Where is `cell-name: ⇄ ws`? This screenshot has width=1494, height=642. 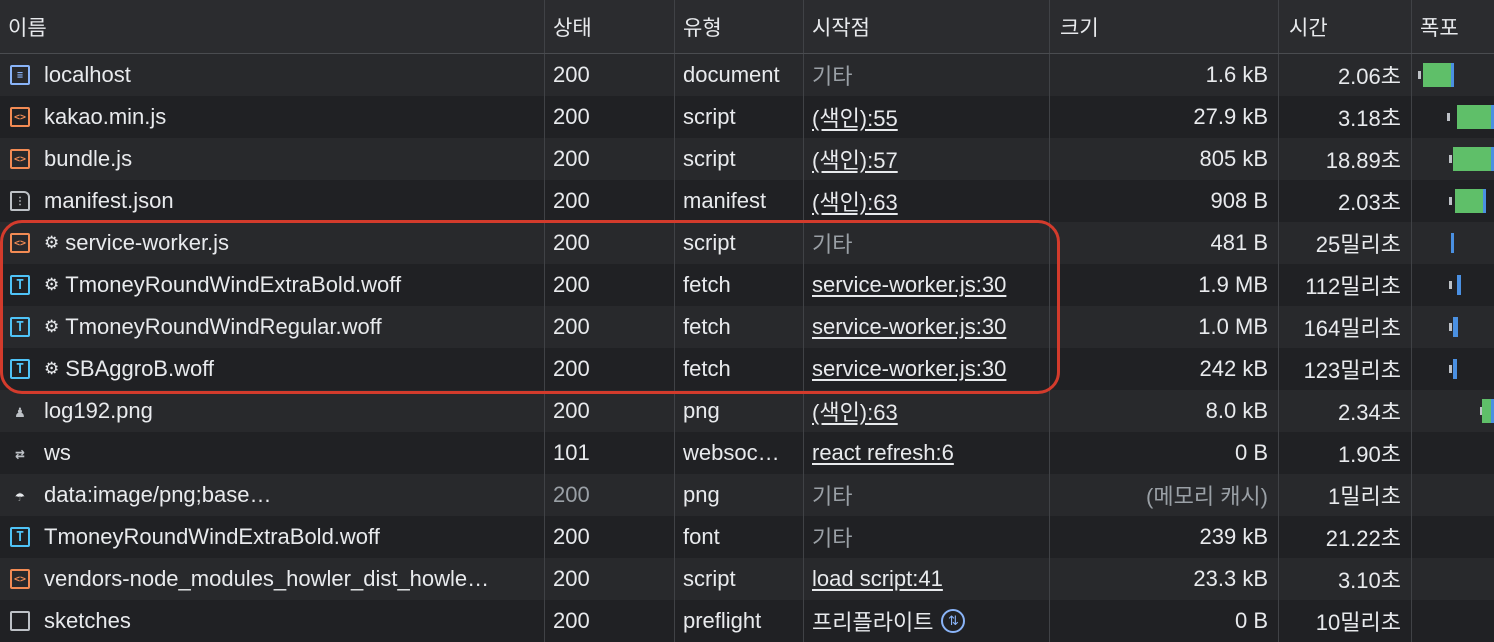 cell-name: ⇄ ws is located at coordinates (272, 453).